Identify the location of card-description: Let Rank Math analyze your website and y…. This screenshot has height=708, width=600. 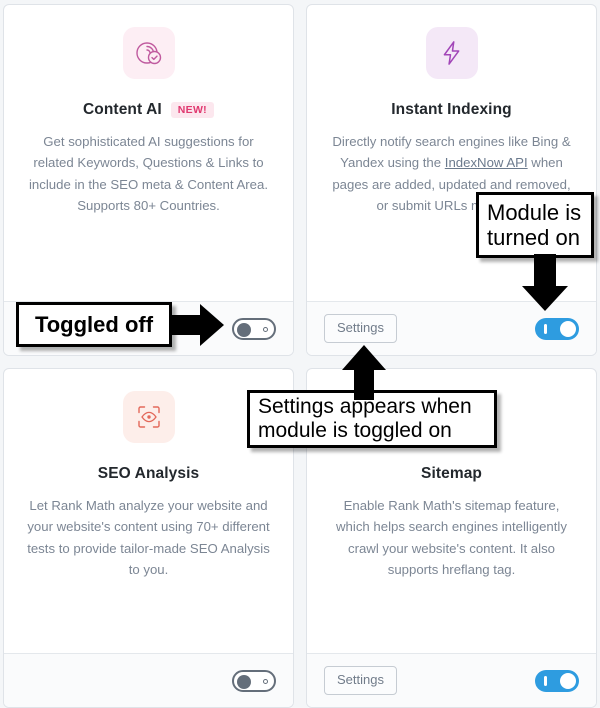
(148, 538).